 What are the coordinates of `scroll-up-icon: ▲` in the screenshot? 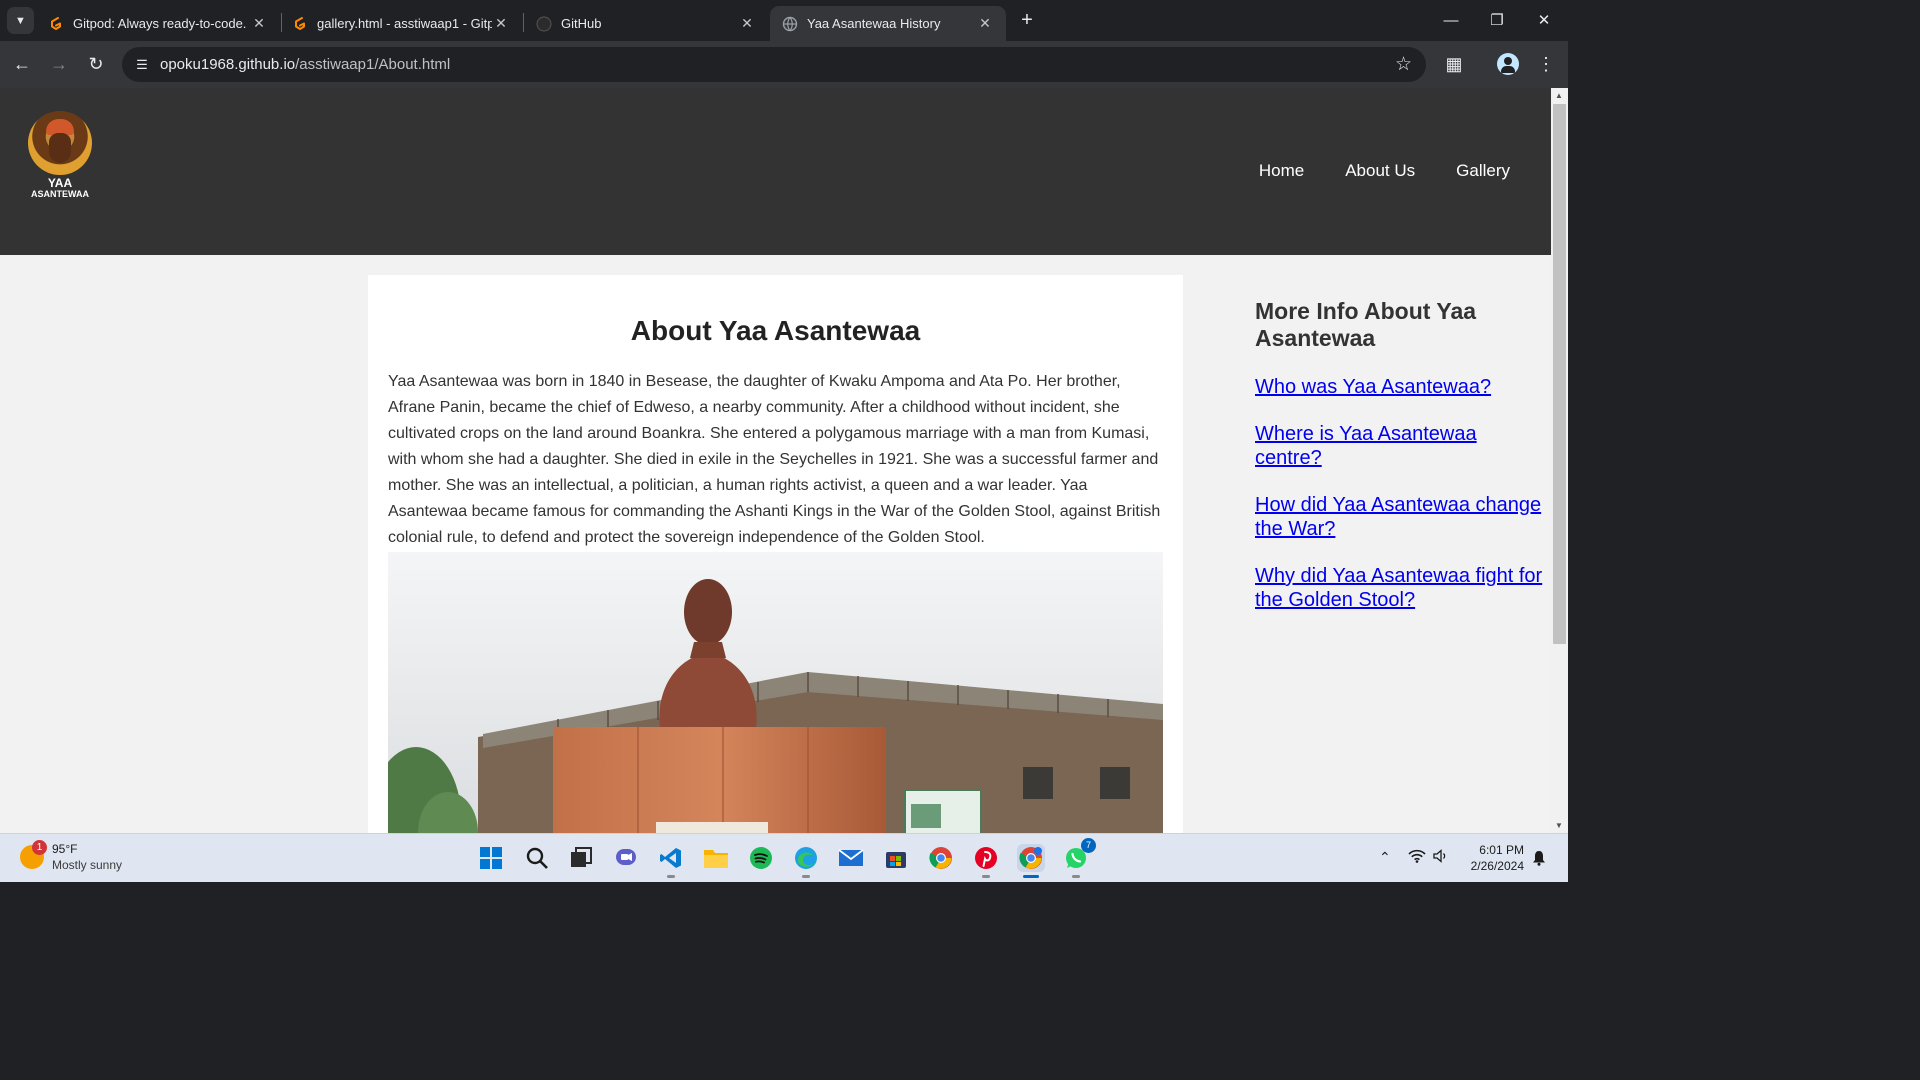 It's located at (1559, 95).